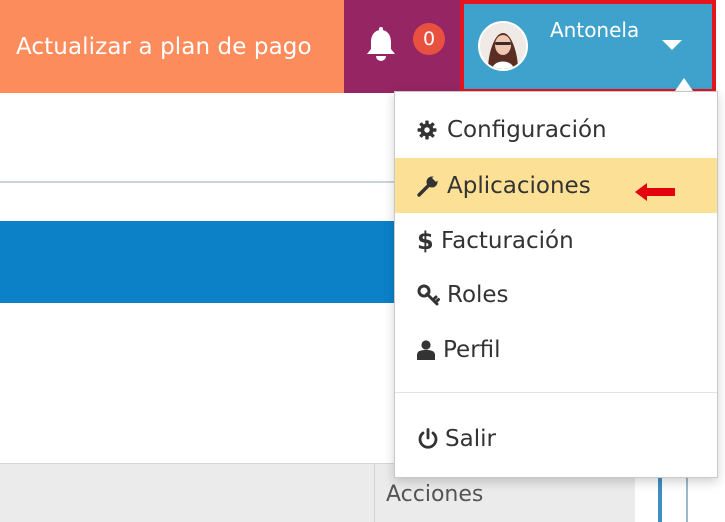 The width and height of the screenshot is (725, 522). Describe the element at coordinates (472, 349) in the screenshot. I see `menu-item-label: Perfil` at that location.